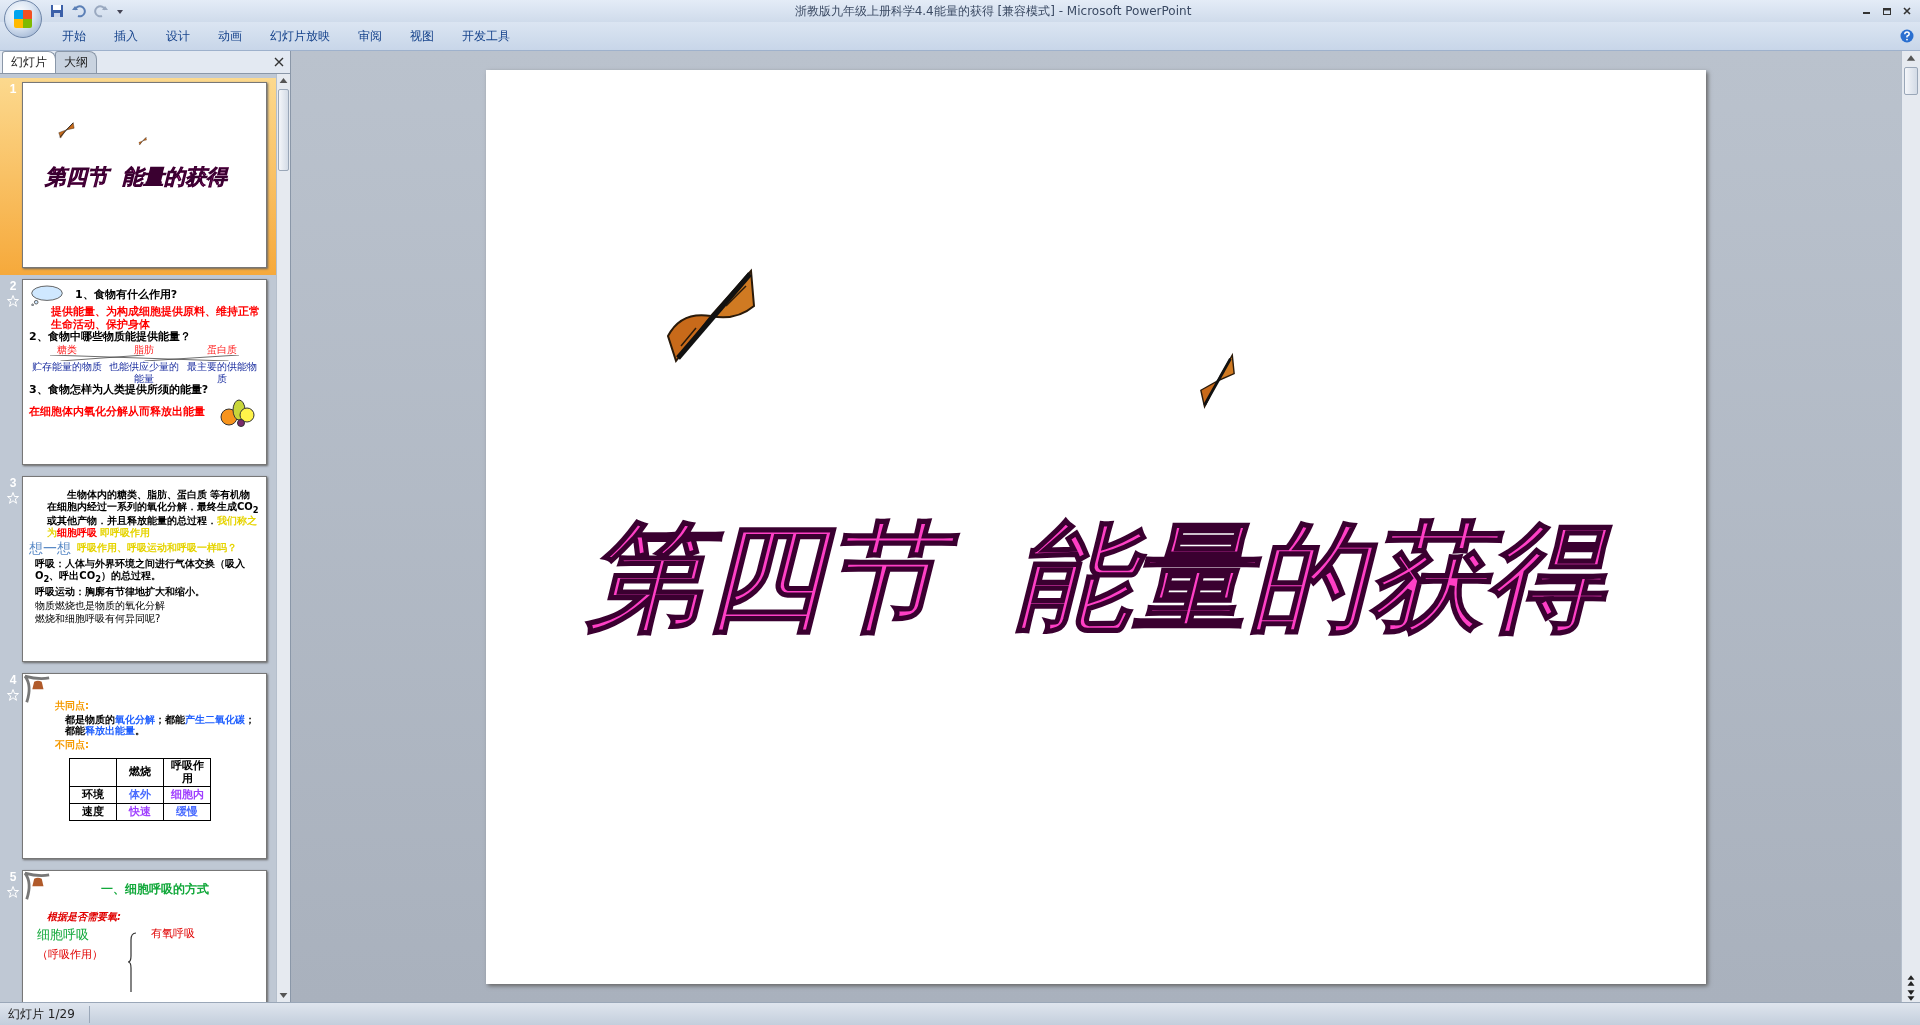 The height and width of the screenshot is (1025, 1920). I want to click on bullet-heading: 不同点:, so click(72, 744).